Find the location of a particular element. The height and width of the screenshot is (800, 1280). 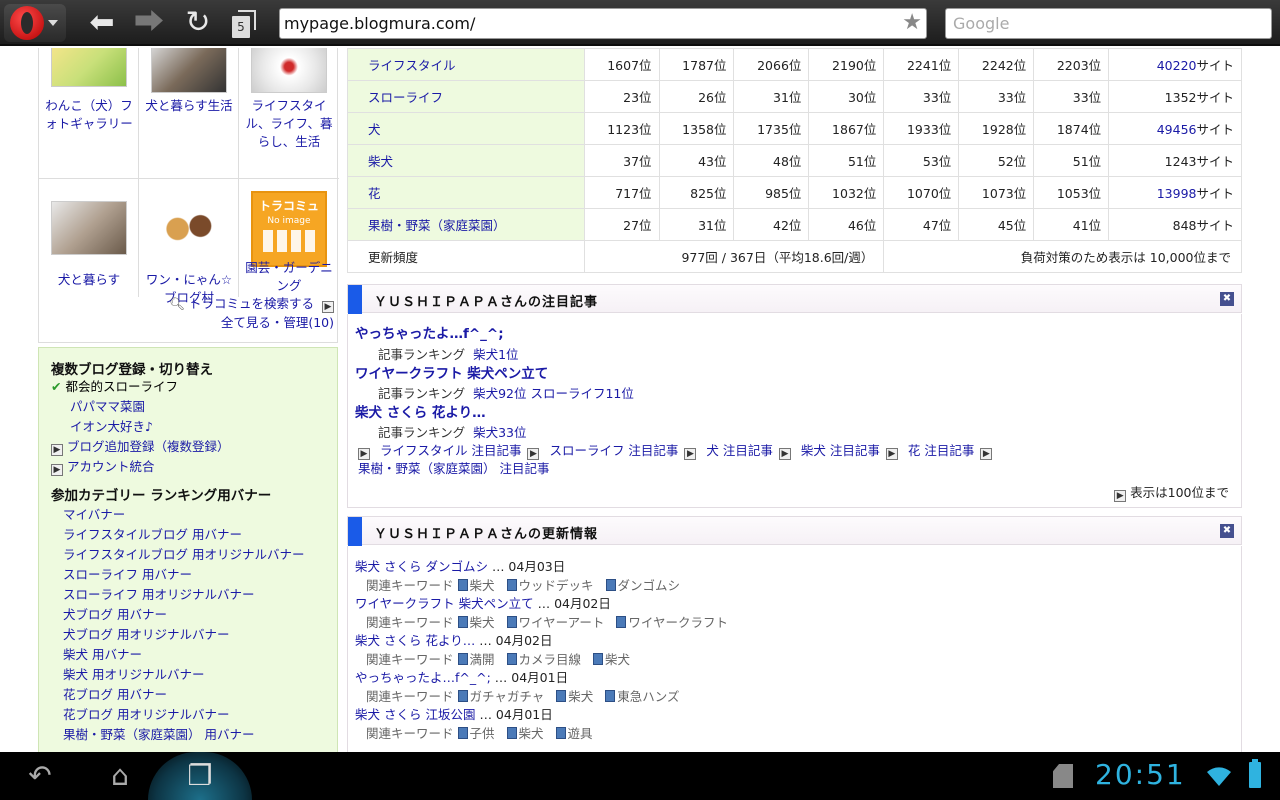

update-title-link: ワイヤークラフト 柴犬ペン立て is located at coordinates (444, 603).